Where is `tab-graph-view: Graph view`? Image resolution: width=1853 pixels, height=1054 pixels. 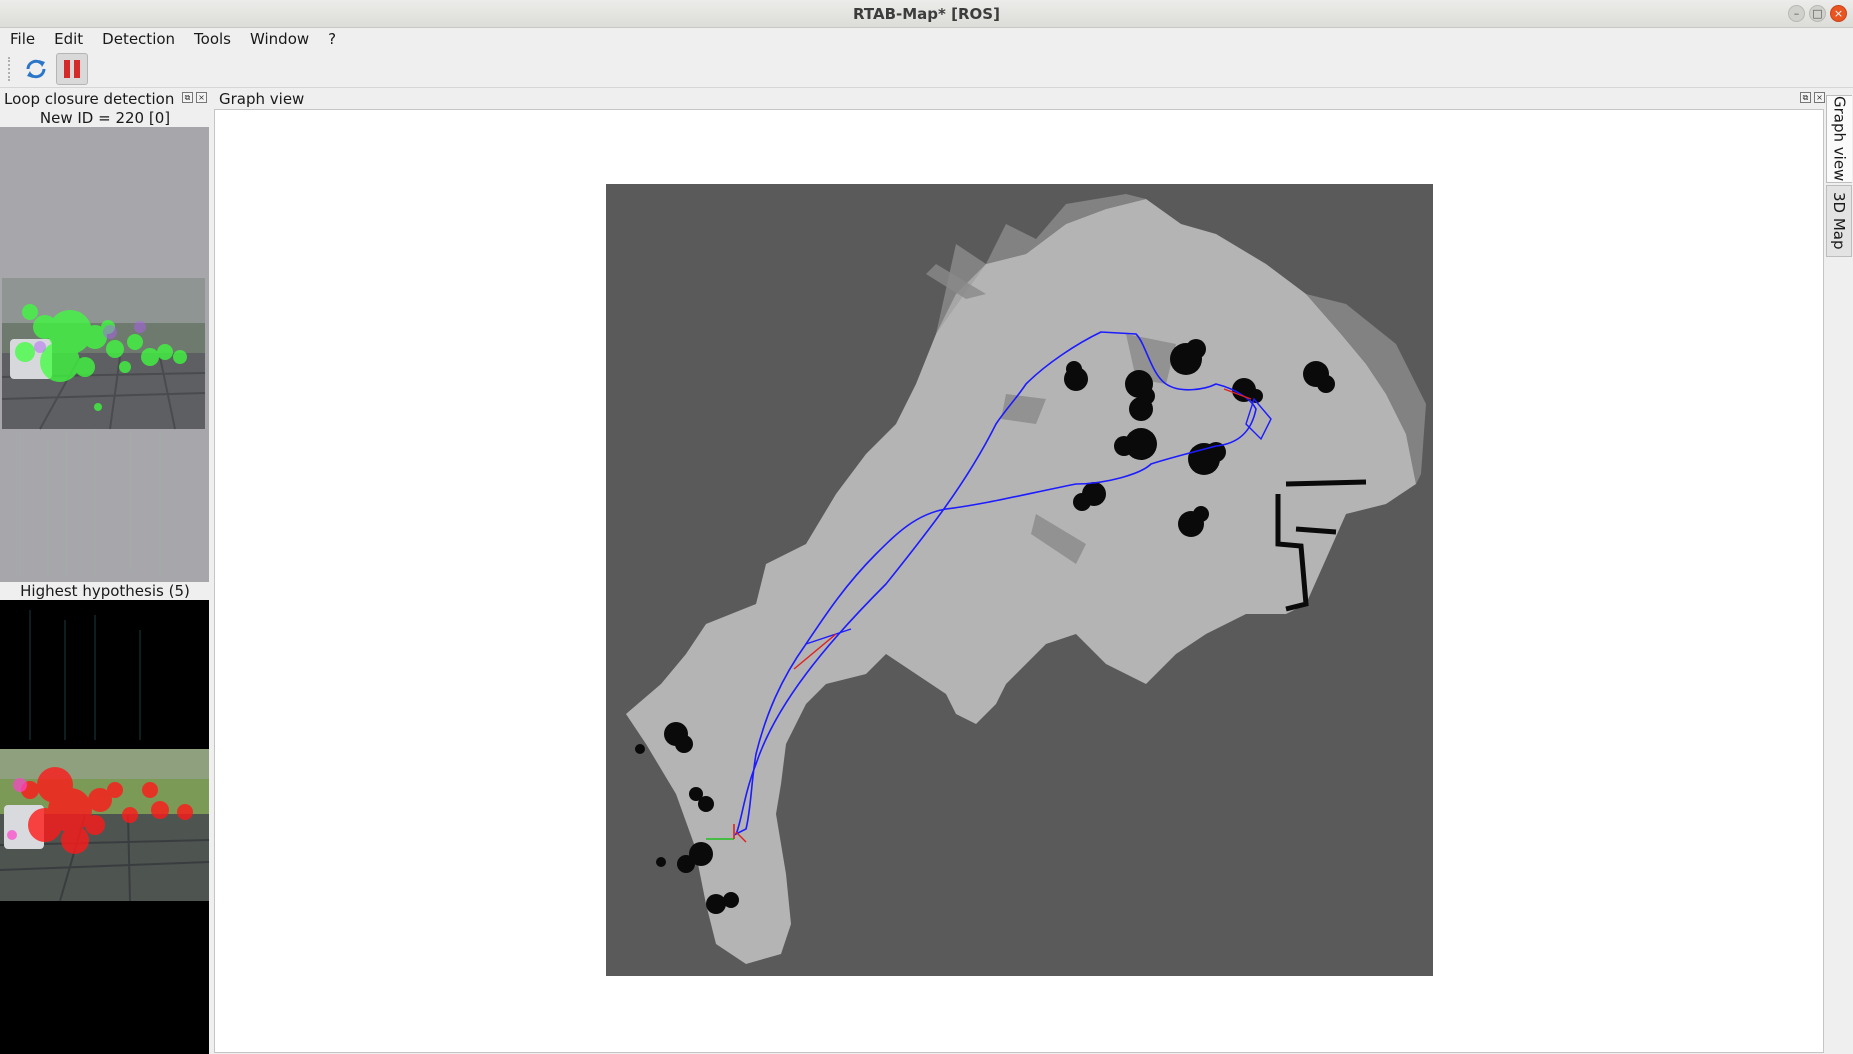 tab-graph-view: Graph view is located at coordinates (1839, 139).